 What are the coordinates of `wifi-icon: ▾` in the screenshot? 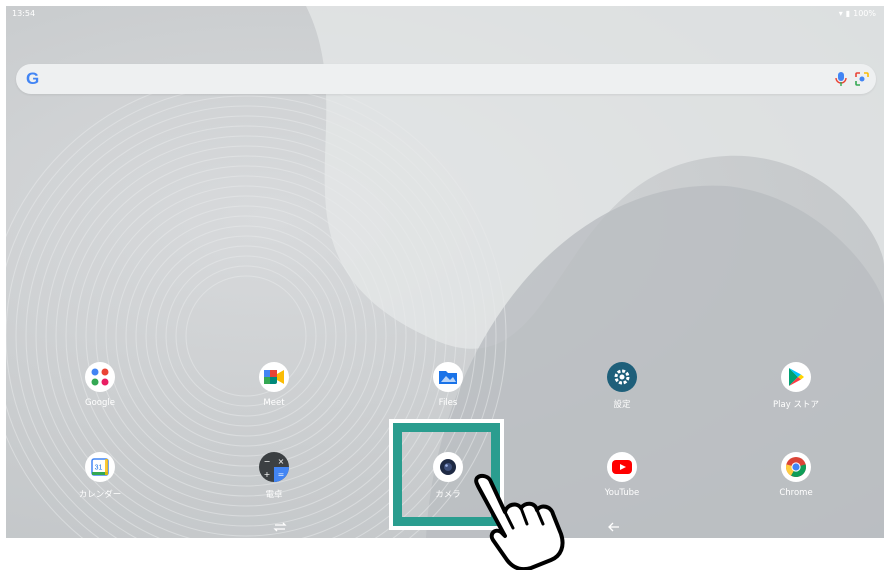 It's located at (840, 13).